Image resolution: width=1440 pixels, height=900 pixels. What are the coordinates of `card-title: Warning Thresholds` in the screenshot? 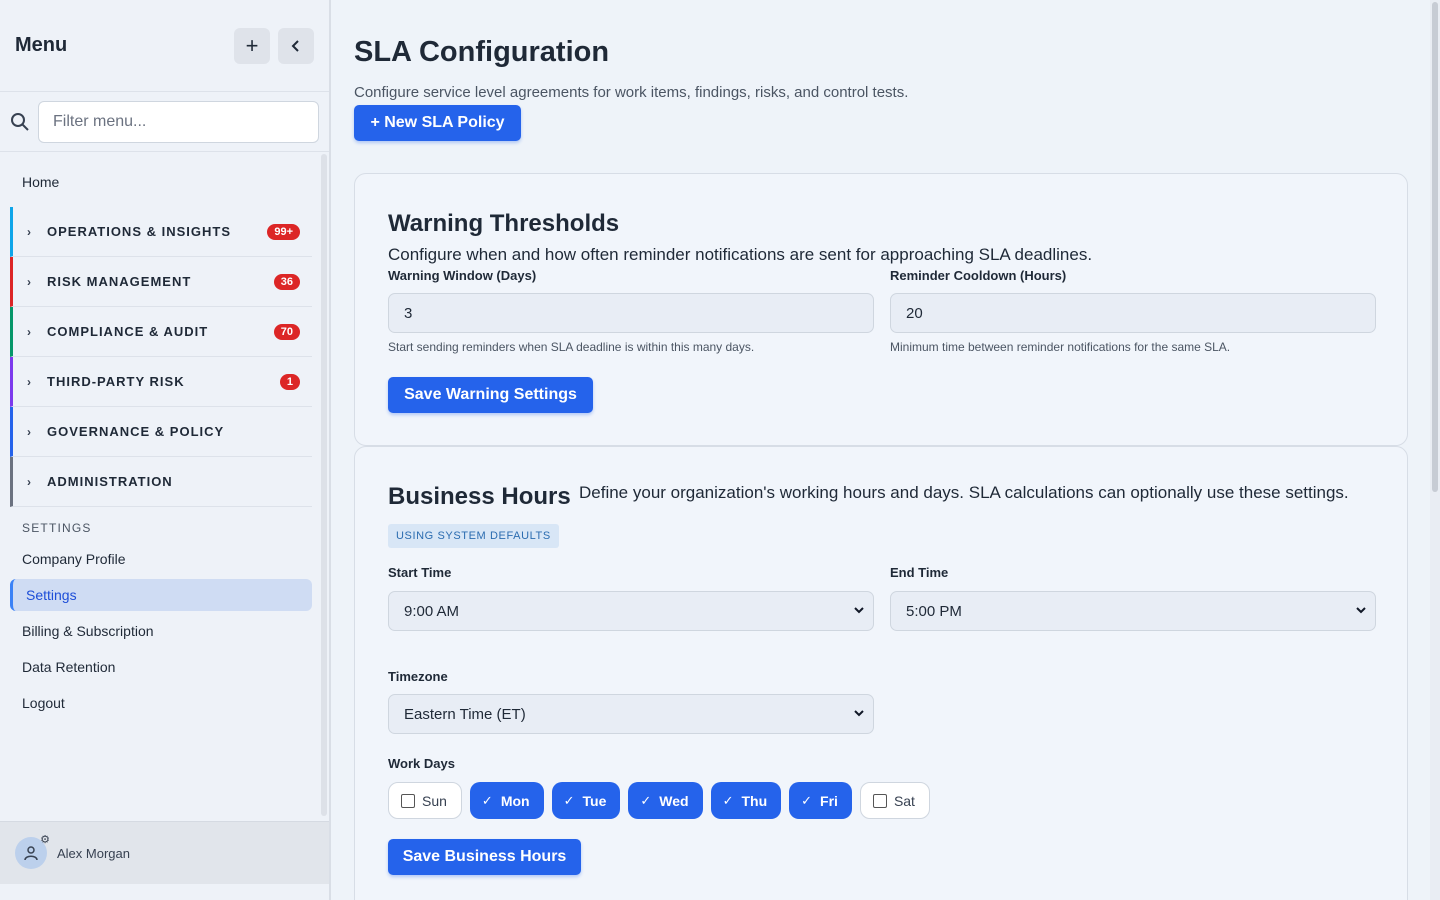 It's located at (504, 223).